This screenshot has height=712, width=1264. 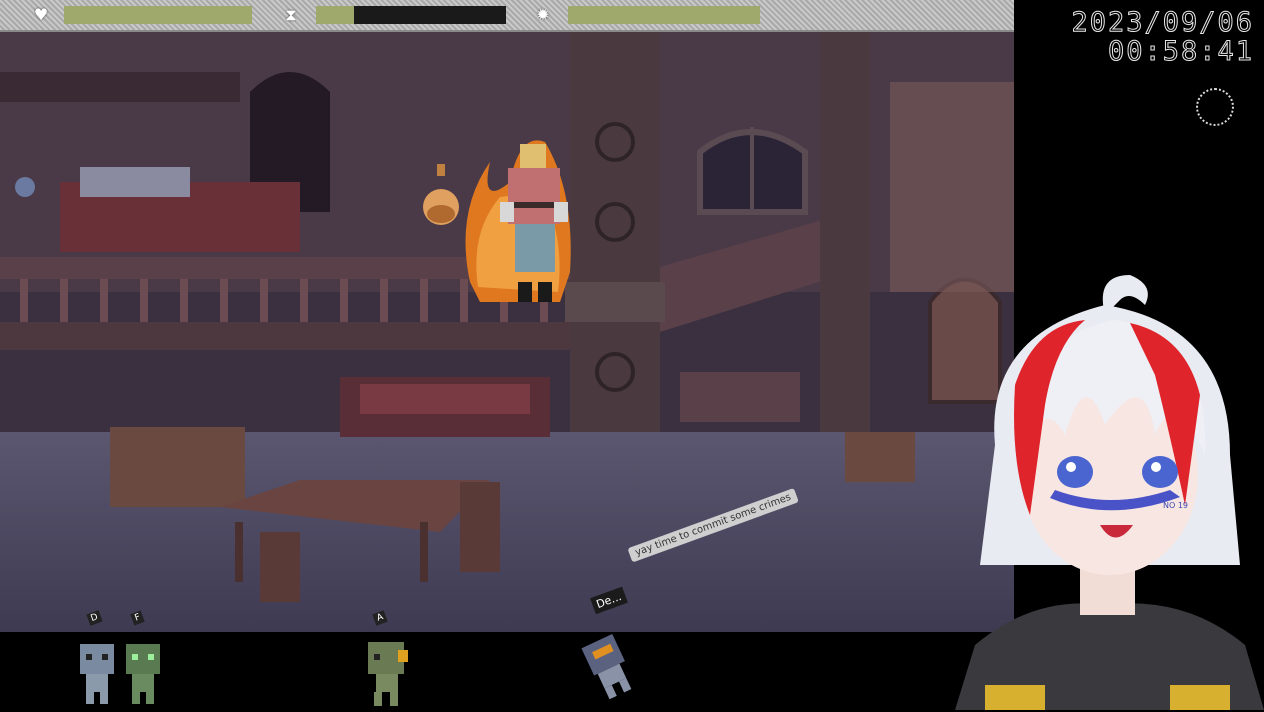 What do you see at coordinates (335, 15) in the screenshot?
I see `time-bar-fill` at bounding box center [335, 15].